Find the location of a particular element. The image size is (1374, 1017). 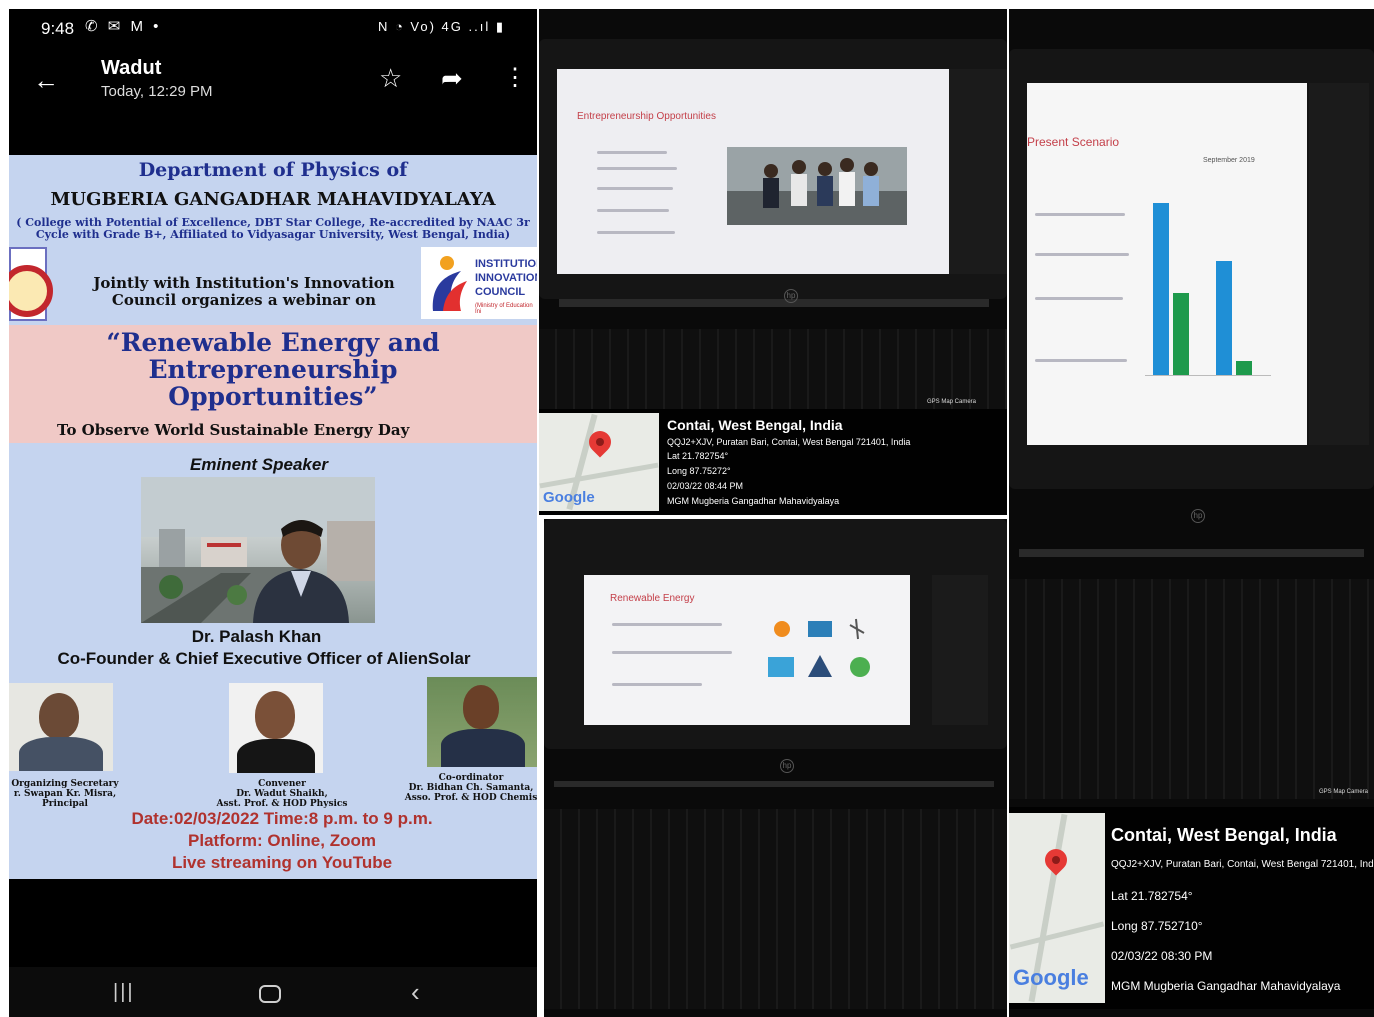

slide-title: Present Scenario is located at coordinates (1073, 142).